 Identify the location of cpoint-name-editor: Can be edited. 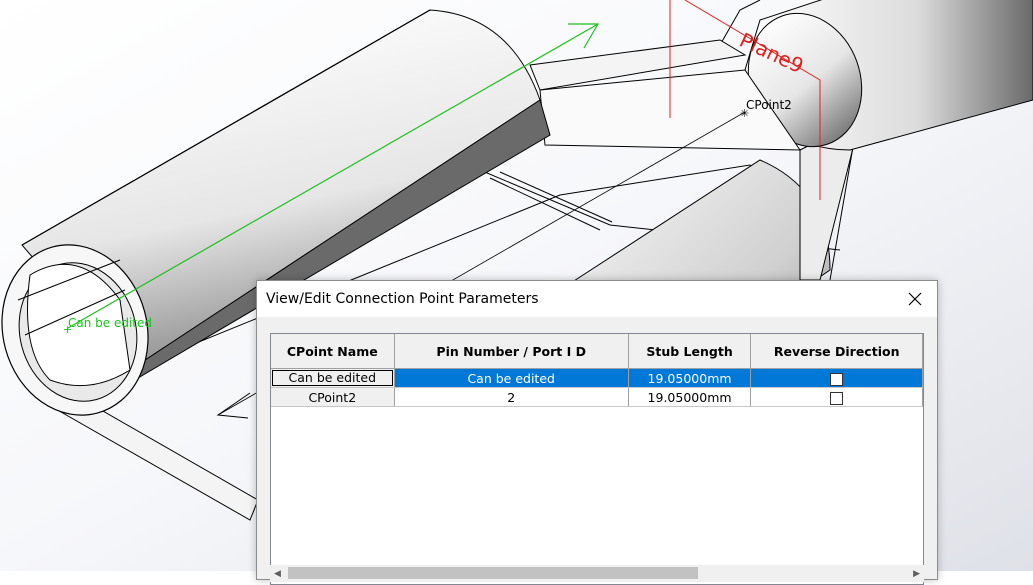
(332, 378).